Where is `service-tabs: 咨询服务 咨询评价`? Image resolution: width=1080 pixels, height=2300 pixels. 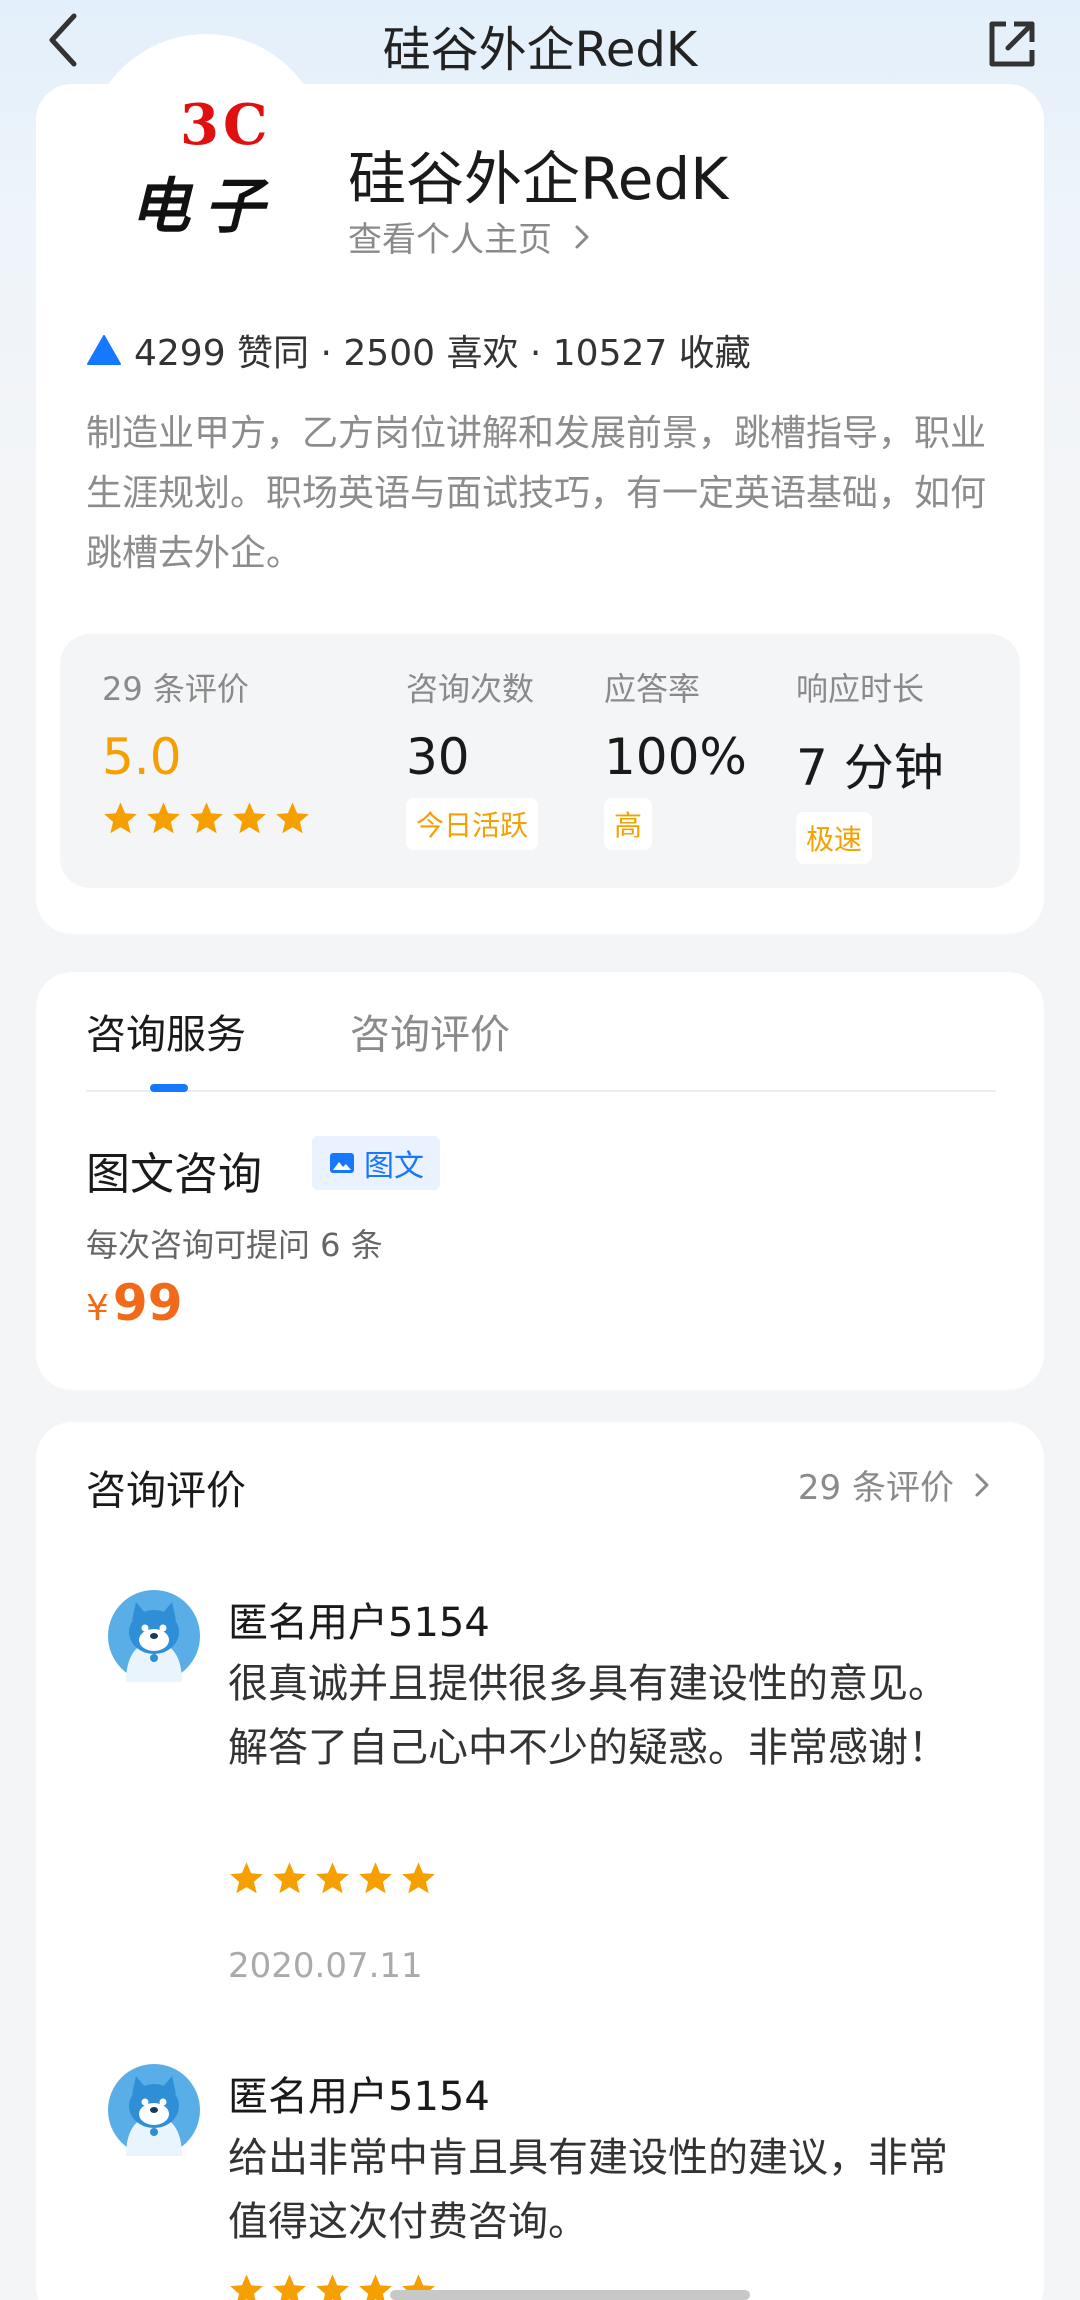 service-tabs: 咨询服务 咨询评价 is located at coordinates (541, 1047).